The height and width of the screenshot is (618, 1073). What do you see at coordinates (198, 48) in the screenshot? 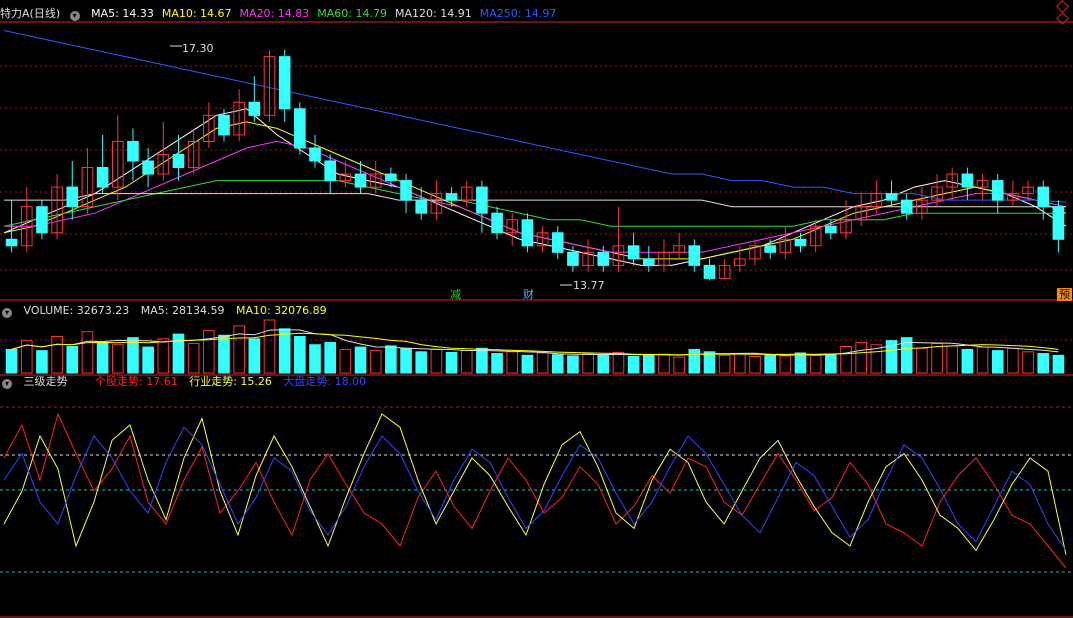
I see `high-price-label: 17.30` at bounding box center [198, 48].